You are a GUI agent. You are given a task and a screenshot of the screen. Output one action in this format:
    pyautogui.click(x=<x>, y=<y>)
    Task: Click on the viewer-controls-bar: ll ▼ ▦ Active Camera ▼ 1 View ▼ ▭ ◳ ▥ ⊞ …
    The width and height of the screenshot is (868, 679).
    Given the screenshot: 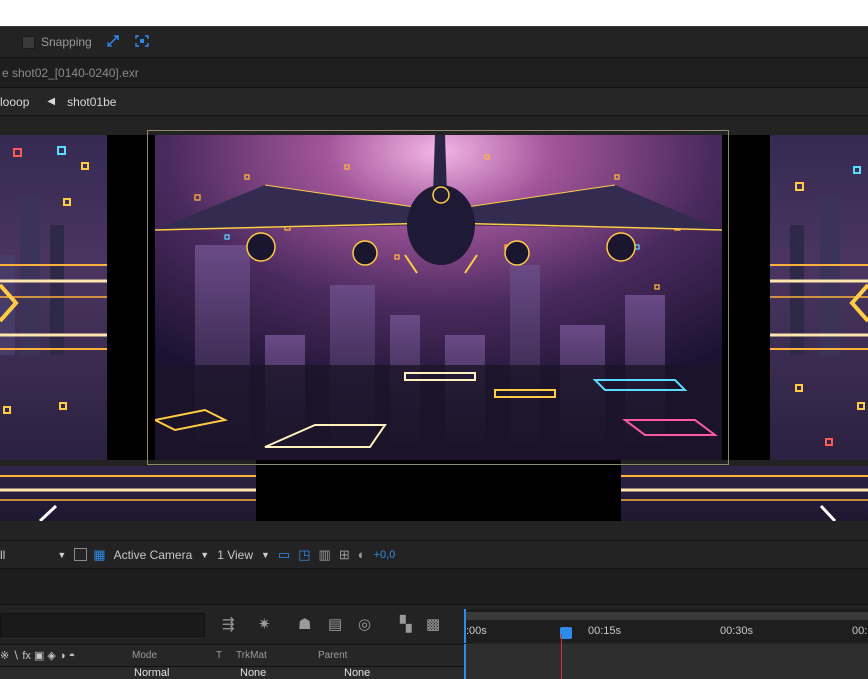 What is the action you would take?
    pyautogui.click(x=434, y=554)
    